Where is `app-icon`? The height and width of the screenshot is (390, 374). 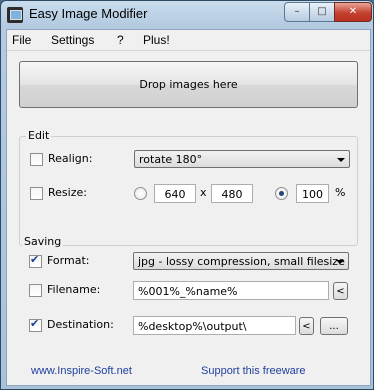 app-icon is located at coordinates (15, 15).